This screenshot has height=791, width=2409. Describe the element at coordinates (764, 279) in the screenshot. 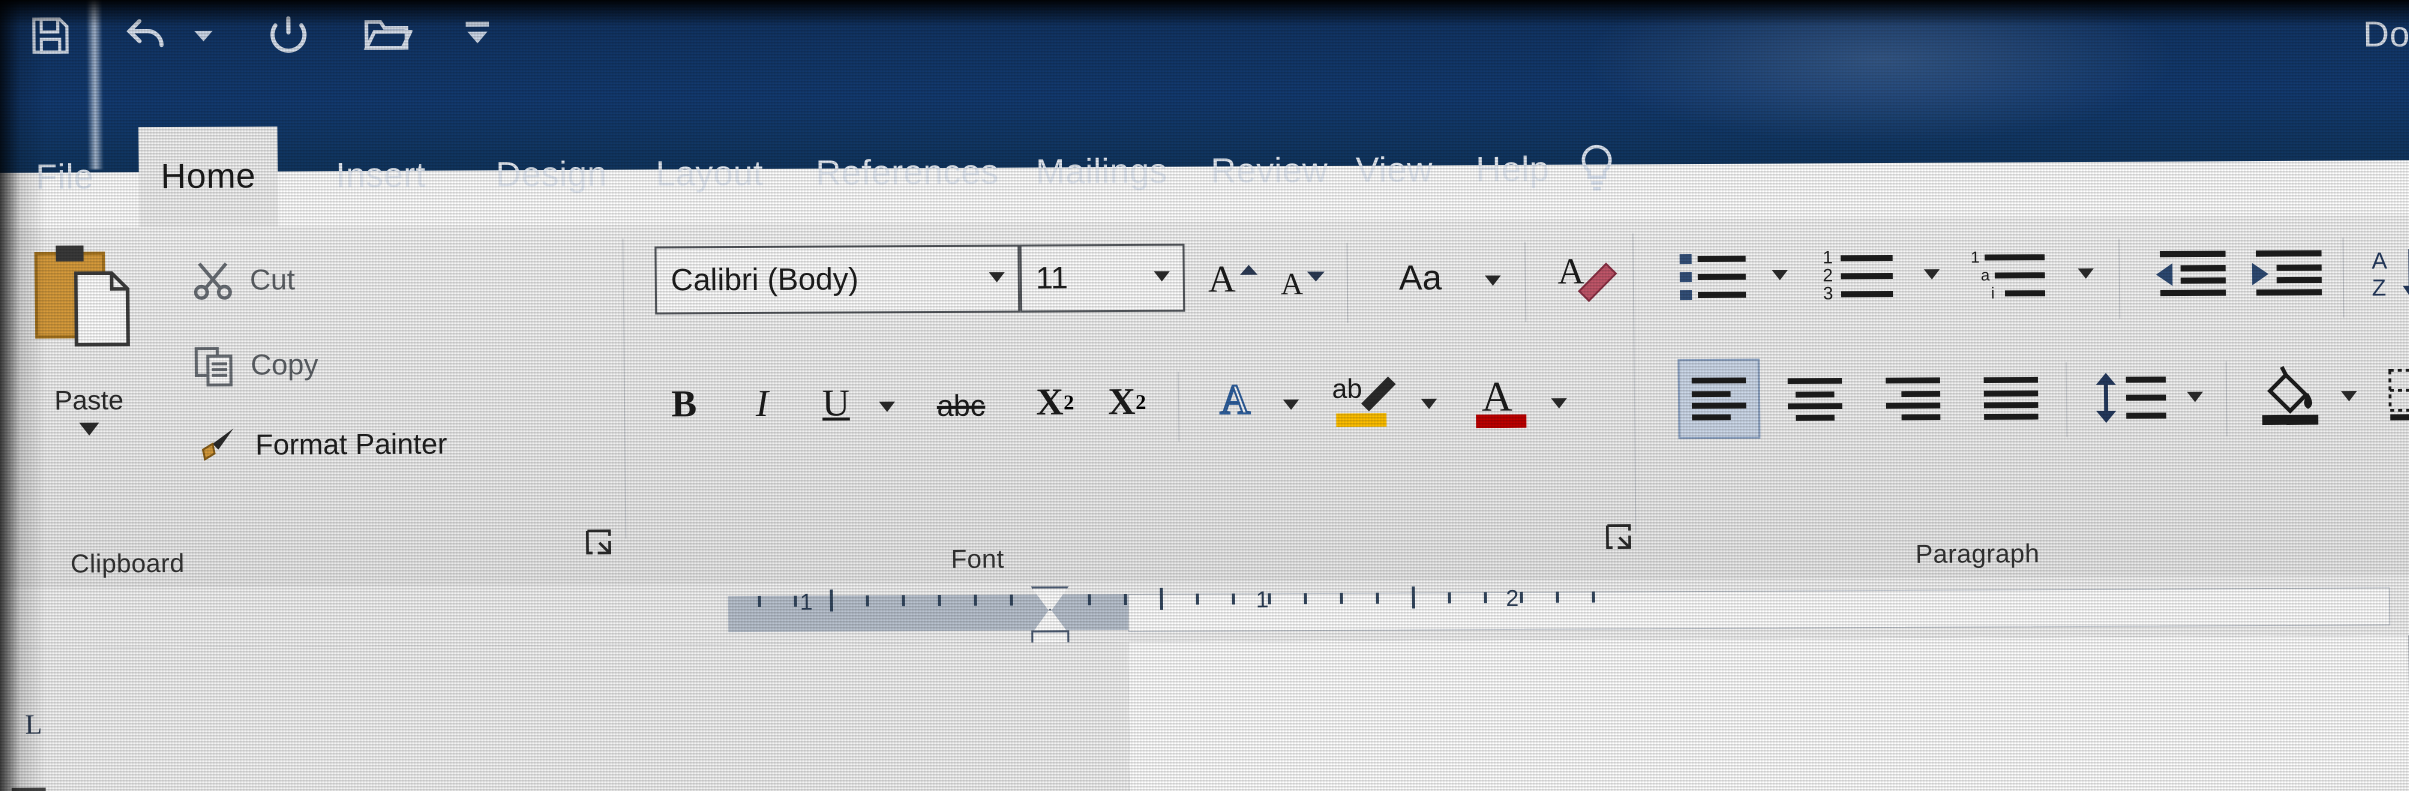

I see `font-name-value: Calibri (Body)` at that location.